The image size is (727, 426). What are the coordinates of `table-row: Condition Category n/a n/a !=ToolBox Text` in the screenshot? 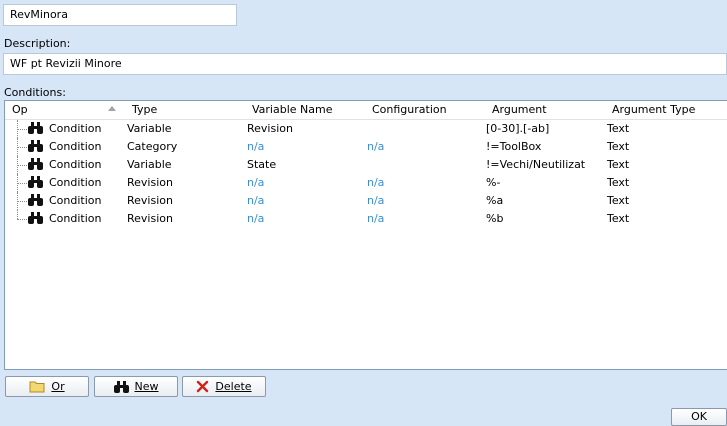 It's located at (366, 147).